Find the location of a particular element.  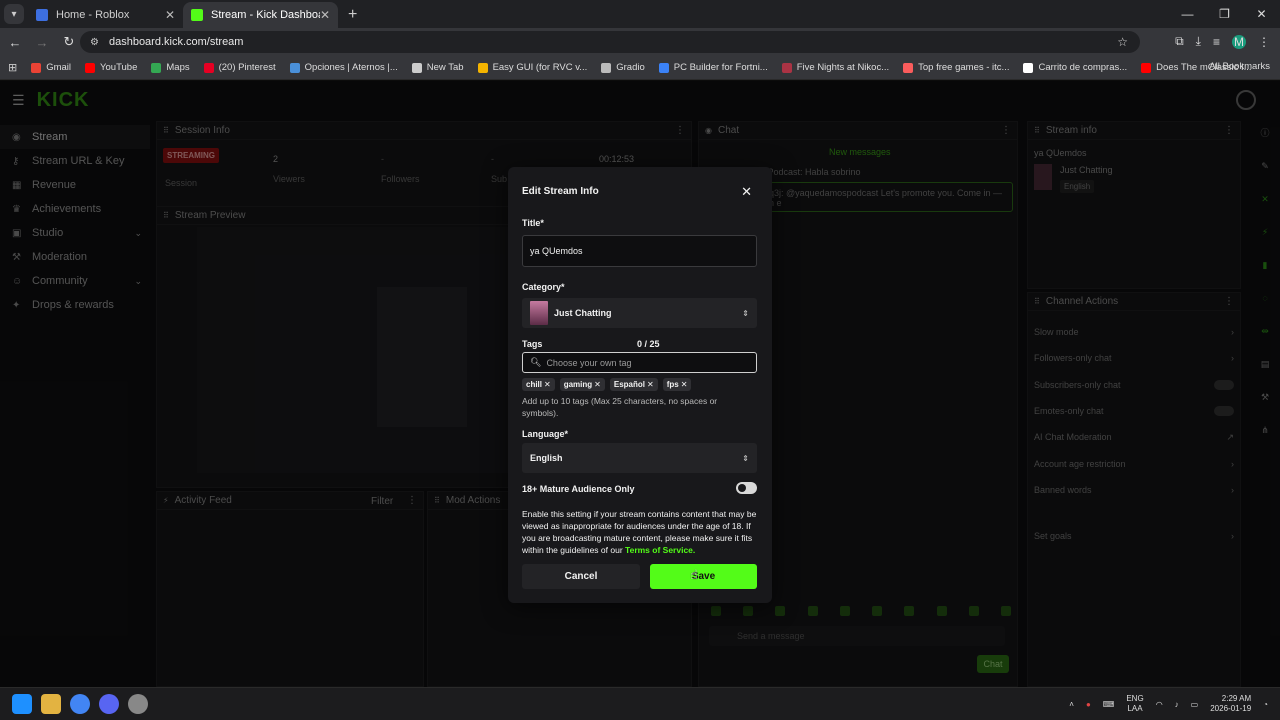

clock-time: 2:29 AM is located at coordinates (1236, 698).